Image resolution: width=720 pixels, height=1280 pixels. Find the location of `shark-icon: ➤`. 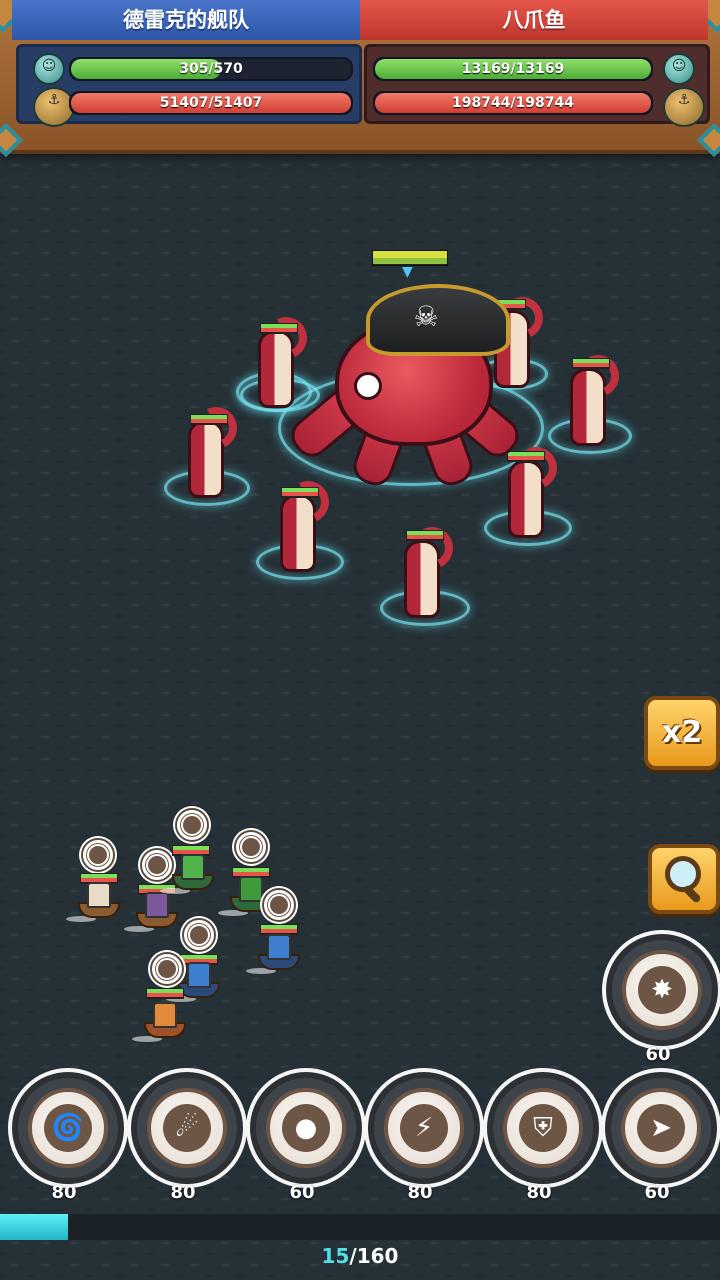

shark-icon: ➤ is located at coordinates (661, 1128).